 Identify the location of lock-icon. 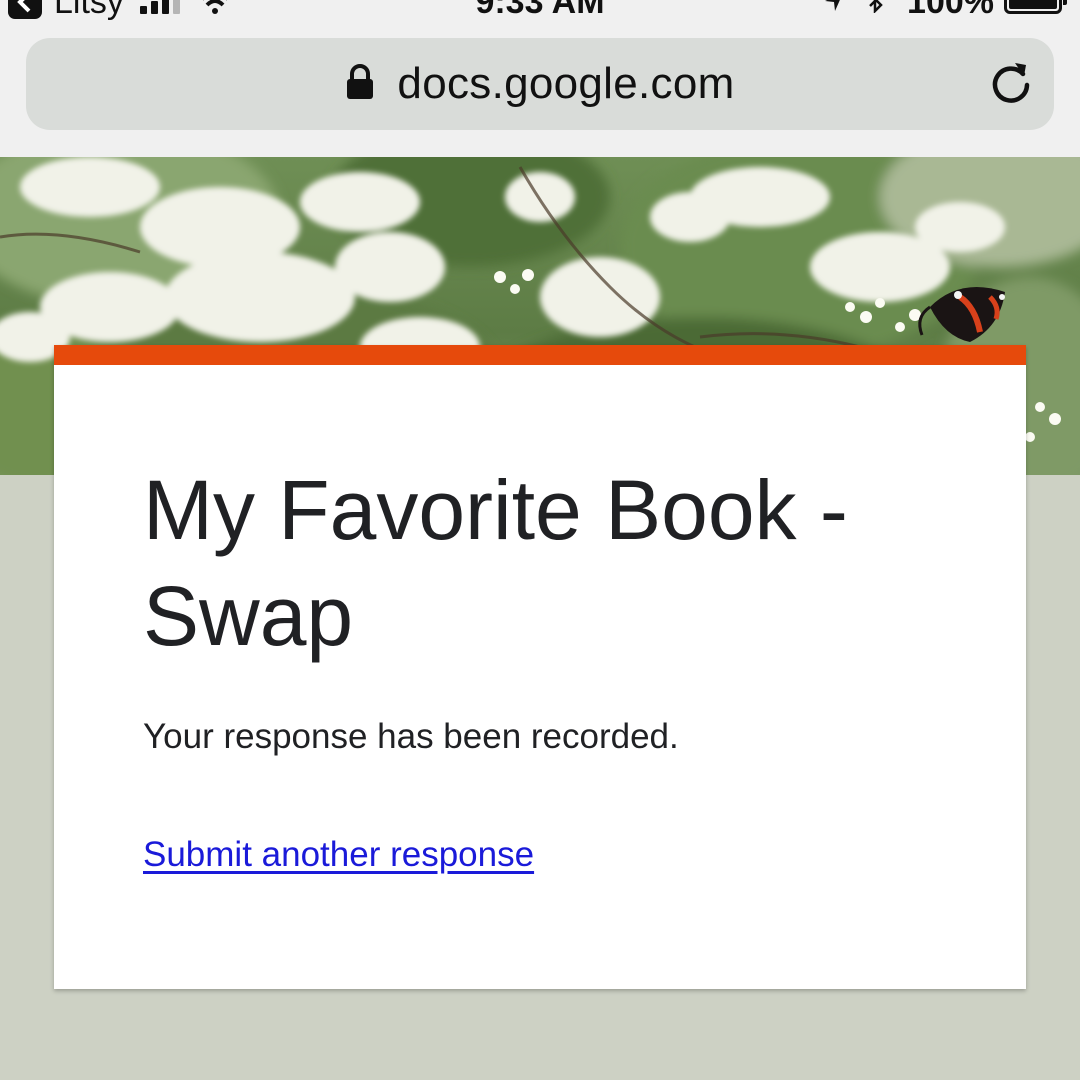
(360, 84).